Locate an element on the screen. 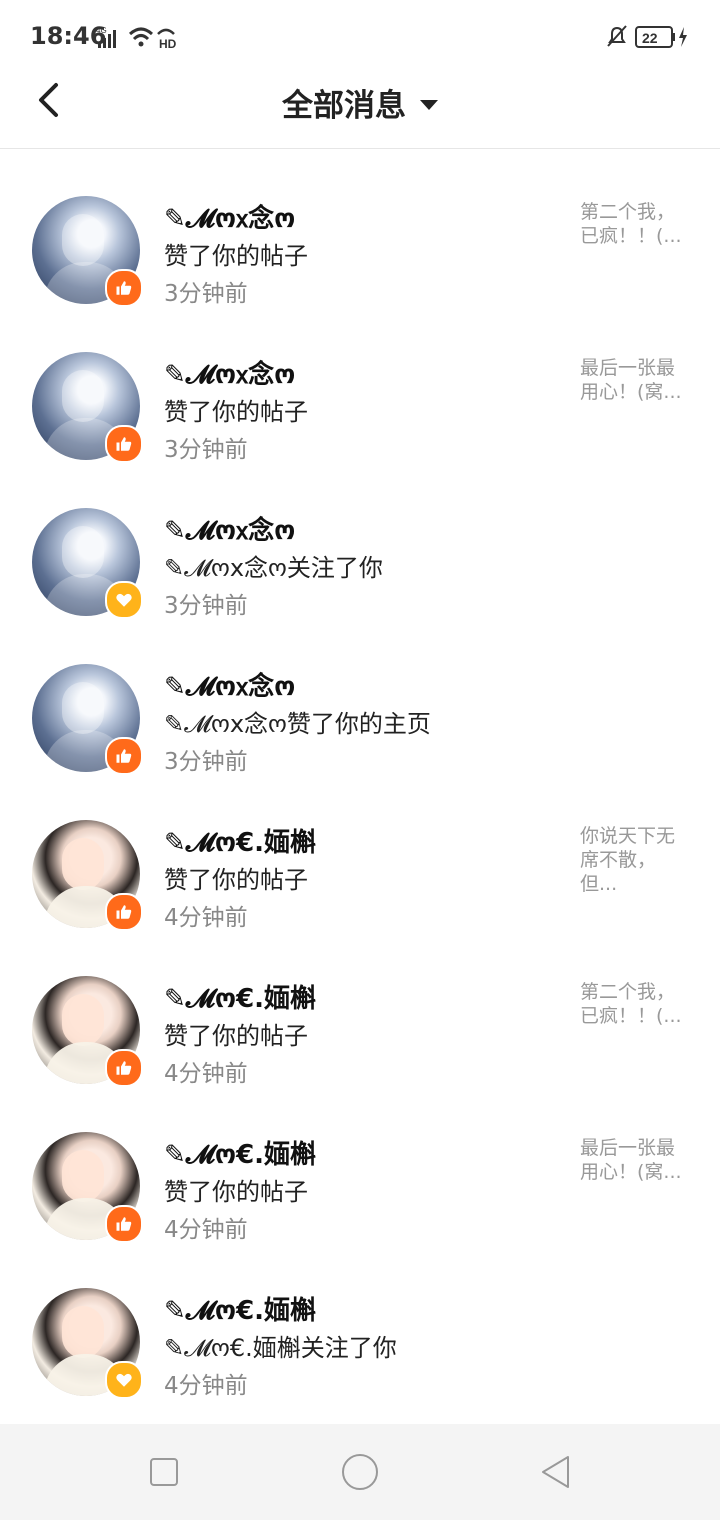 This screenshot has height=1520, width=720. message-item: ✎𝓜ო𝗑念ო ✎𝓜ოx念ო赞了你的主页 3分钟前 is located at coordinates (360, 696).